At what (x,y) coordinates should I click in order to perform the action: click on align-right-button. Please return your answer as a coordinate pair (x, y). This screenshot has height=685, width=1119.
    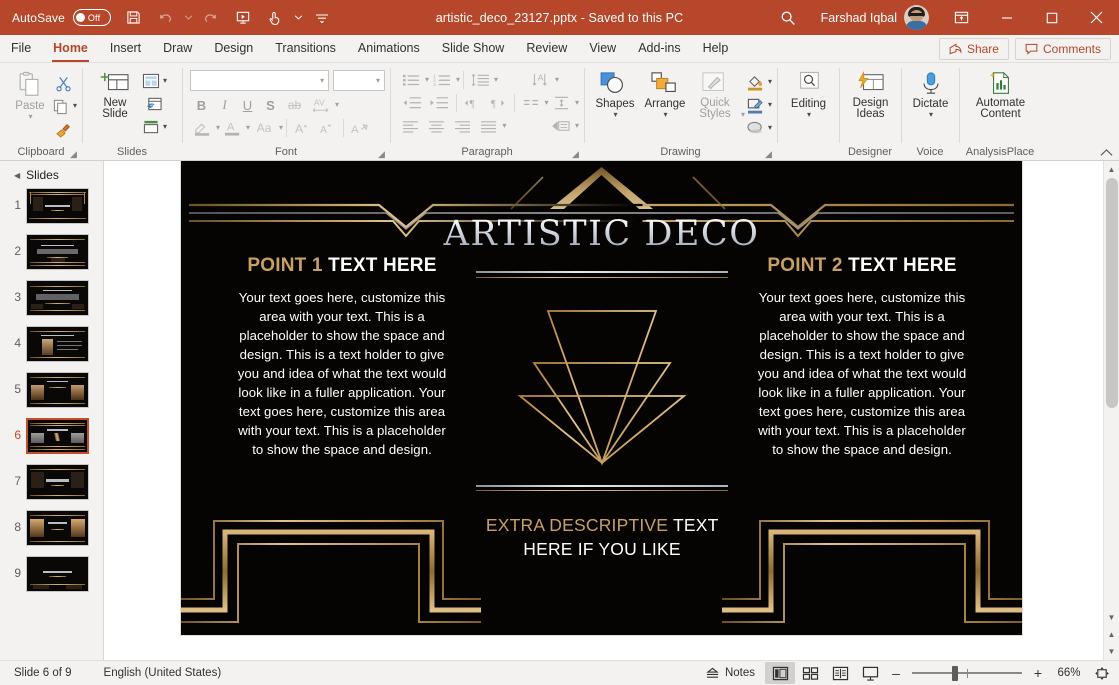
    Looking at the image, I should click on (463, 126).